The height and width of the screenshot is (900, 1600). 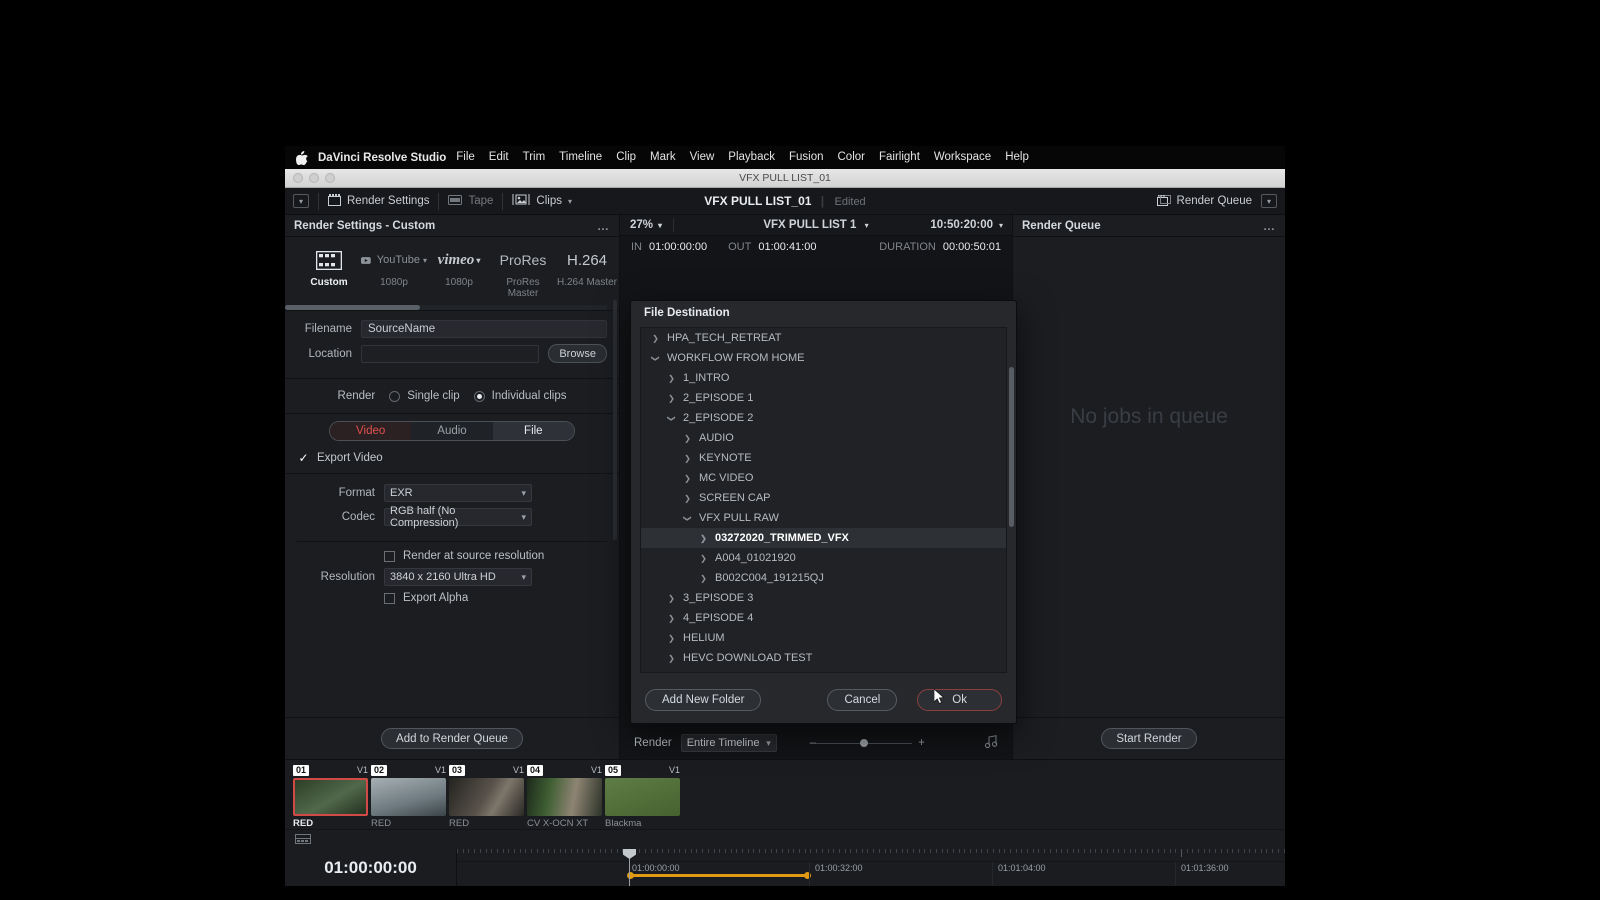 I want to click on menu-app-name: DaVinci Resolve Studio, so click(x=382, y=158).